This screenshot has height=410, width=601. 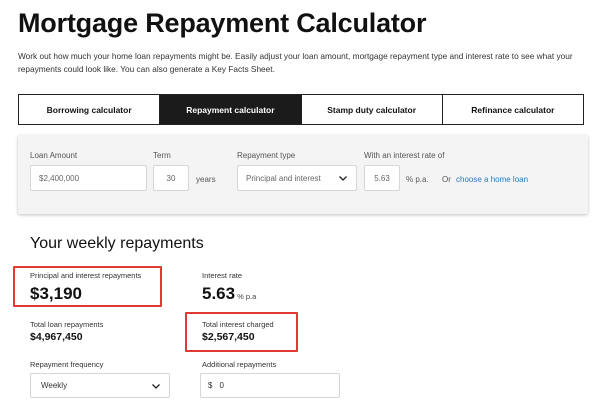 I want to click on interest-rate-result-label: Interest rate, so click(x=222, y=275).